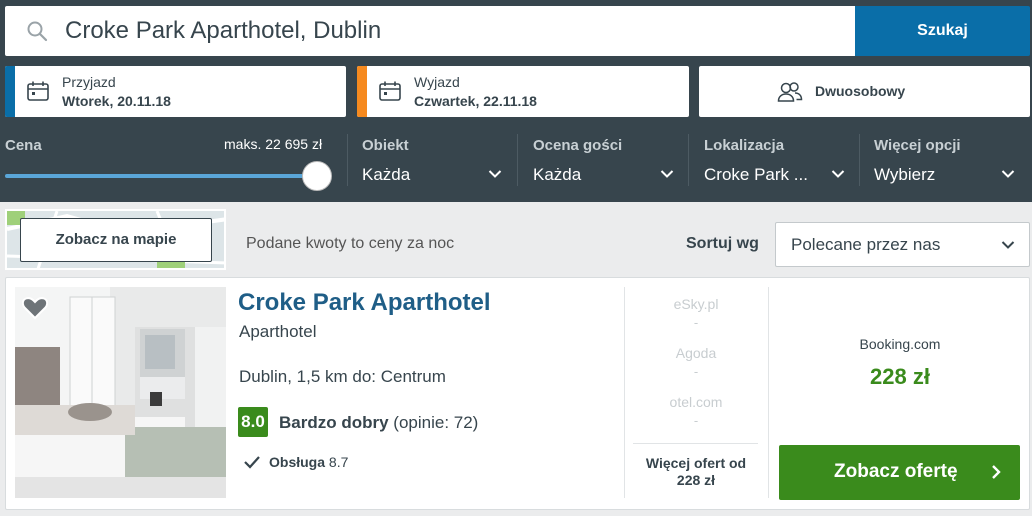 This screenshot has width=1032, height=516. I want to click on map-button: Zobacz na mapie, so click(116, 240).